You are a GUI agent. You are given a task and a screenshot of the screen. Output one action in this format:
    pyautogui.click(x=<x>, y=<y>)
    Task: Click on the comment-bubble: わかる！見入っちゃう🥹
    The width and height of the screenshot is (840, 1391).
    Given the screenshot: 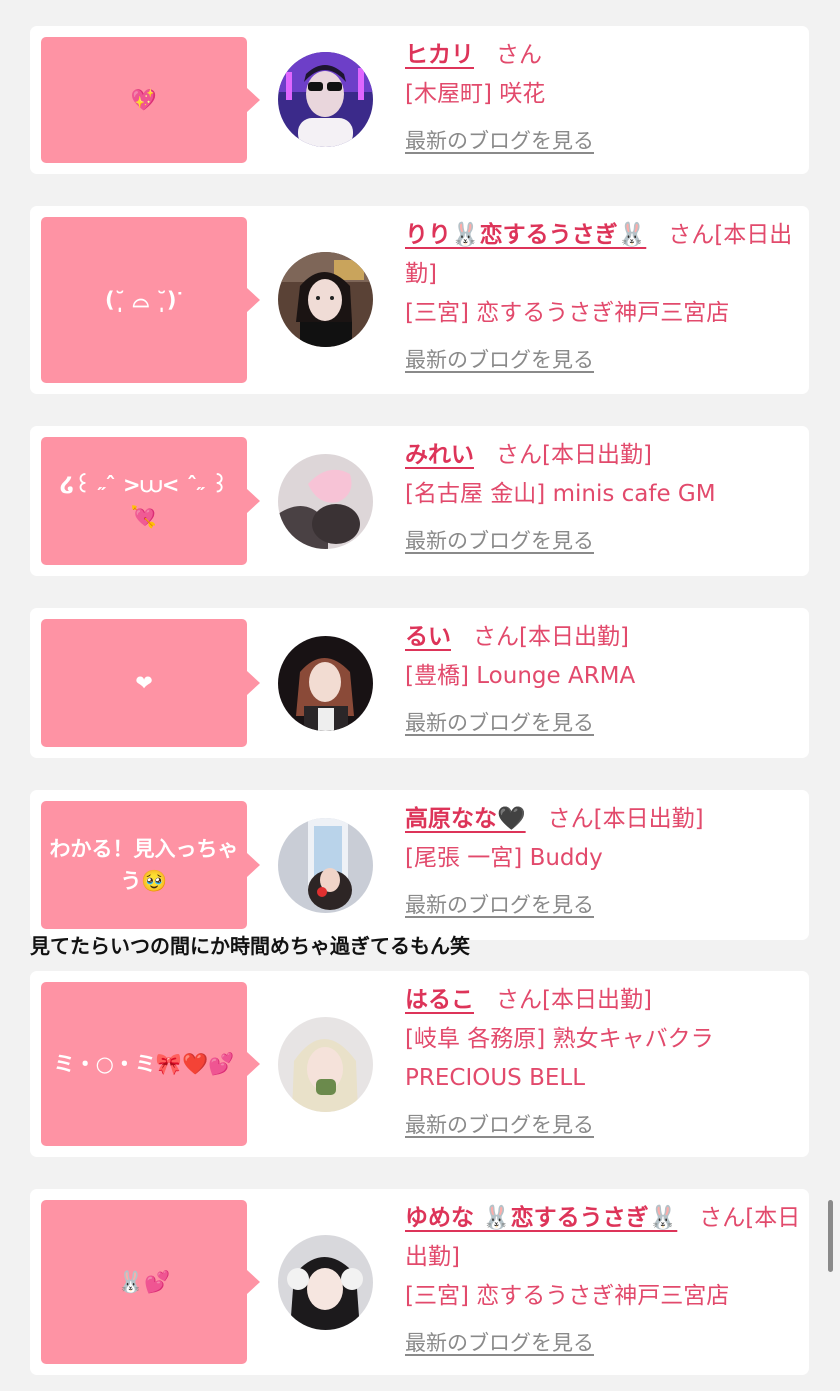 What is the action you would take?
    pyautogui.click(x=150, y=865)
    